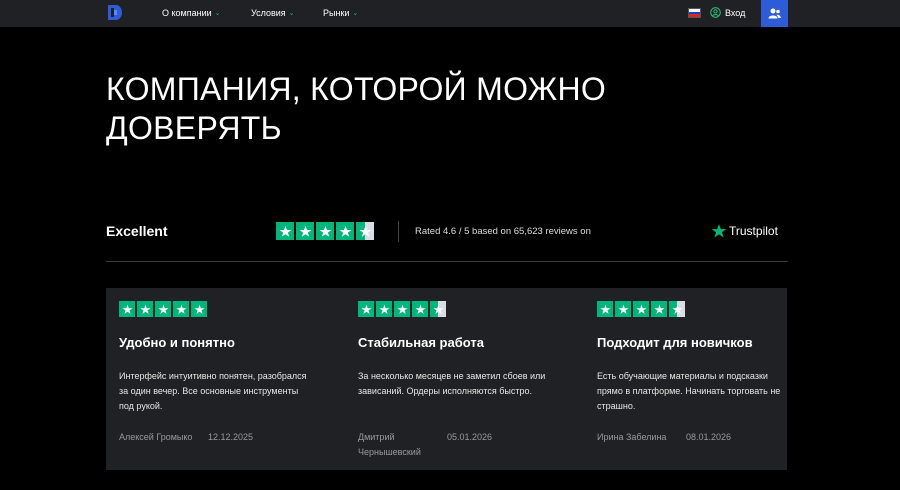 Image resolution: width=900 pixels, height=490 pixels. What do you see at coordinates (356, 108) in the screenshot?
I see `page-title: КОМПАНИЯ, КОТОРОЙ МОЖНО ДОВЕРЯТЬ` at bounding box center [356, 108].